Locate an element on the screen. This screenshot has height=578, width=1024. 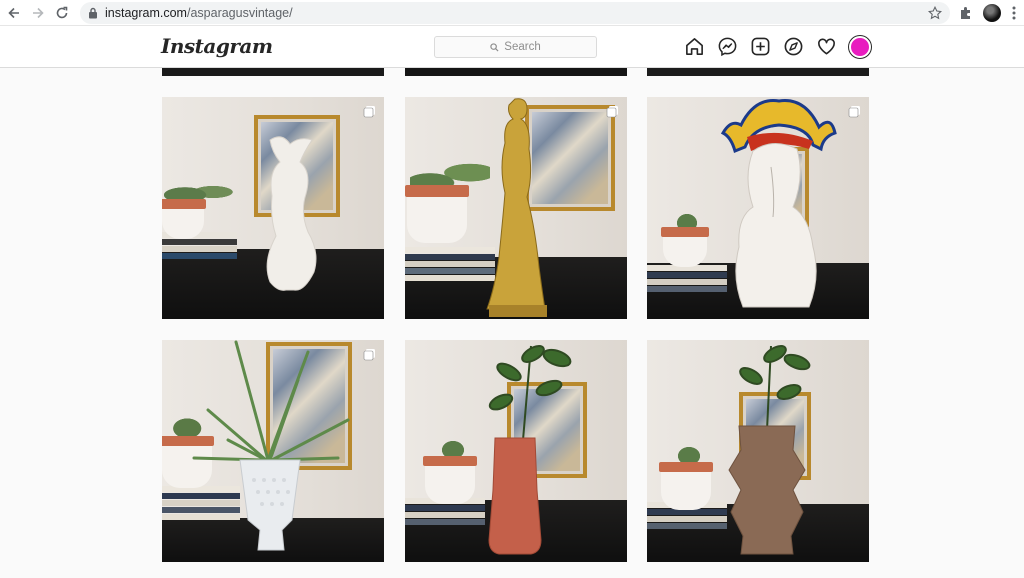
back-arrow-icon is located at coordinates (14, 13).